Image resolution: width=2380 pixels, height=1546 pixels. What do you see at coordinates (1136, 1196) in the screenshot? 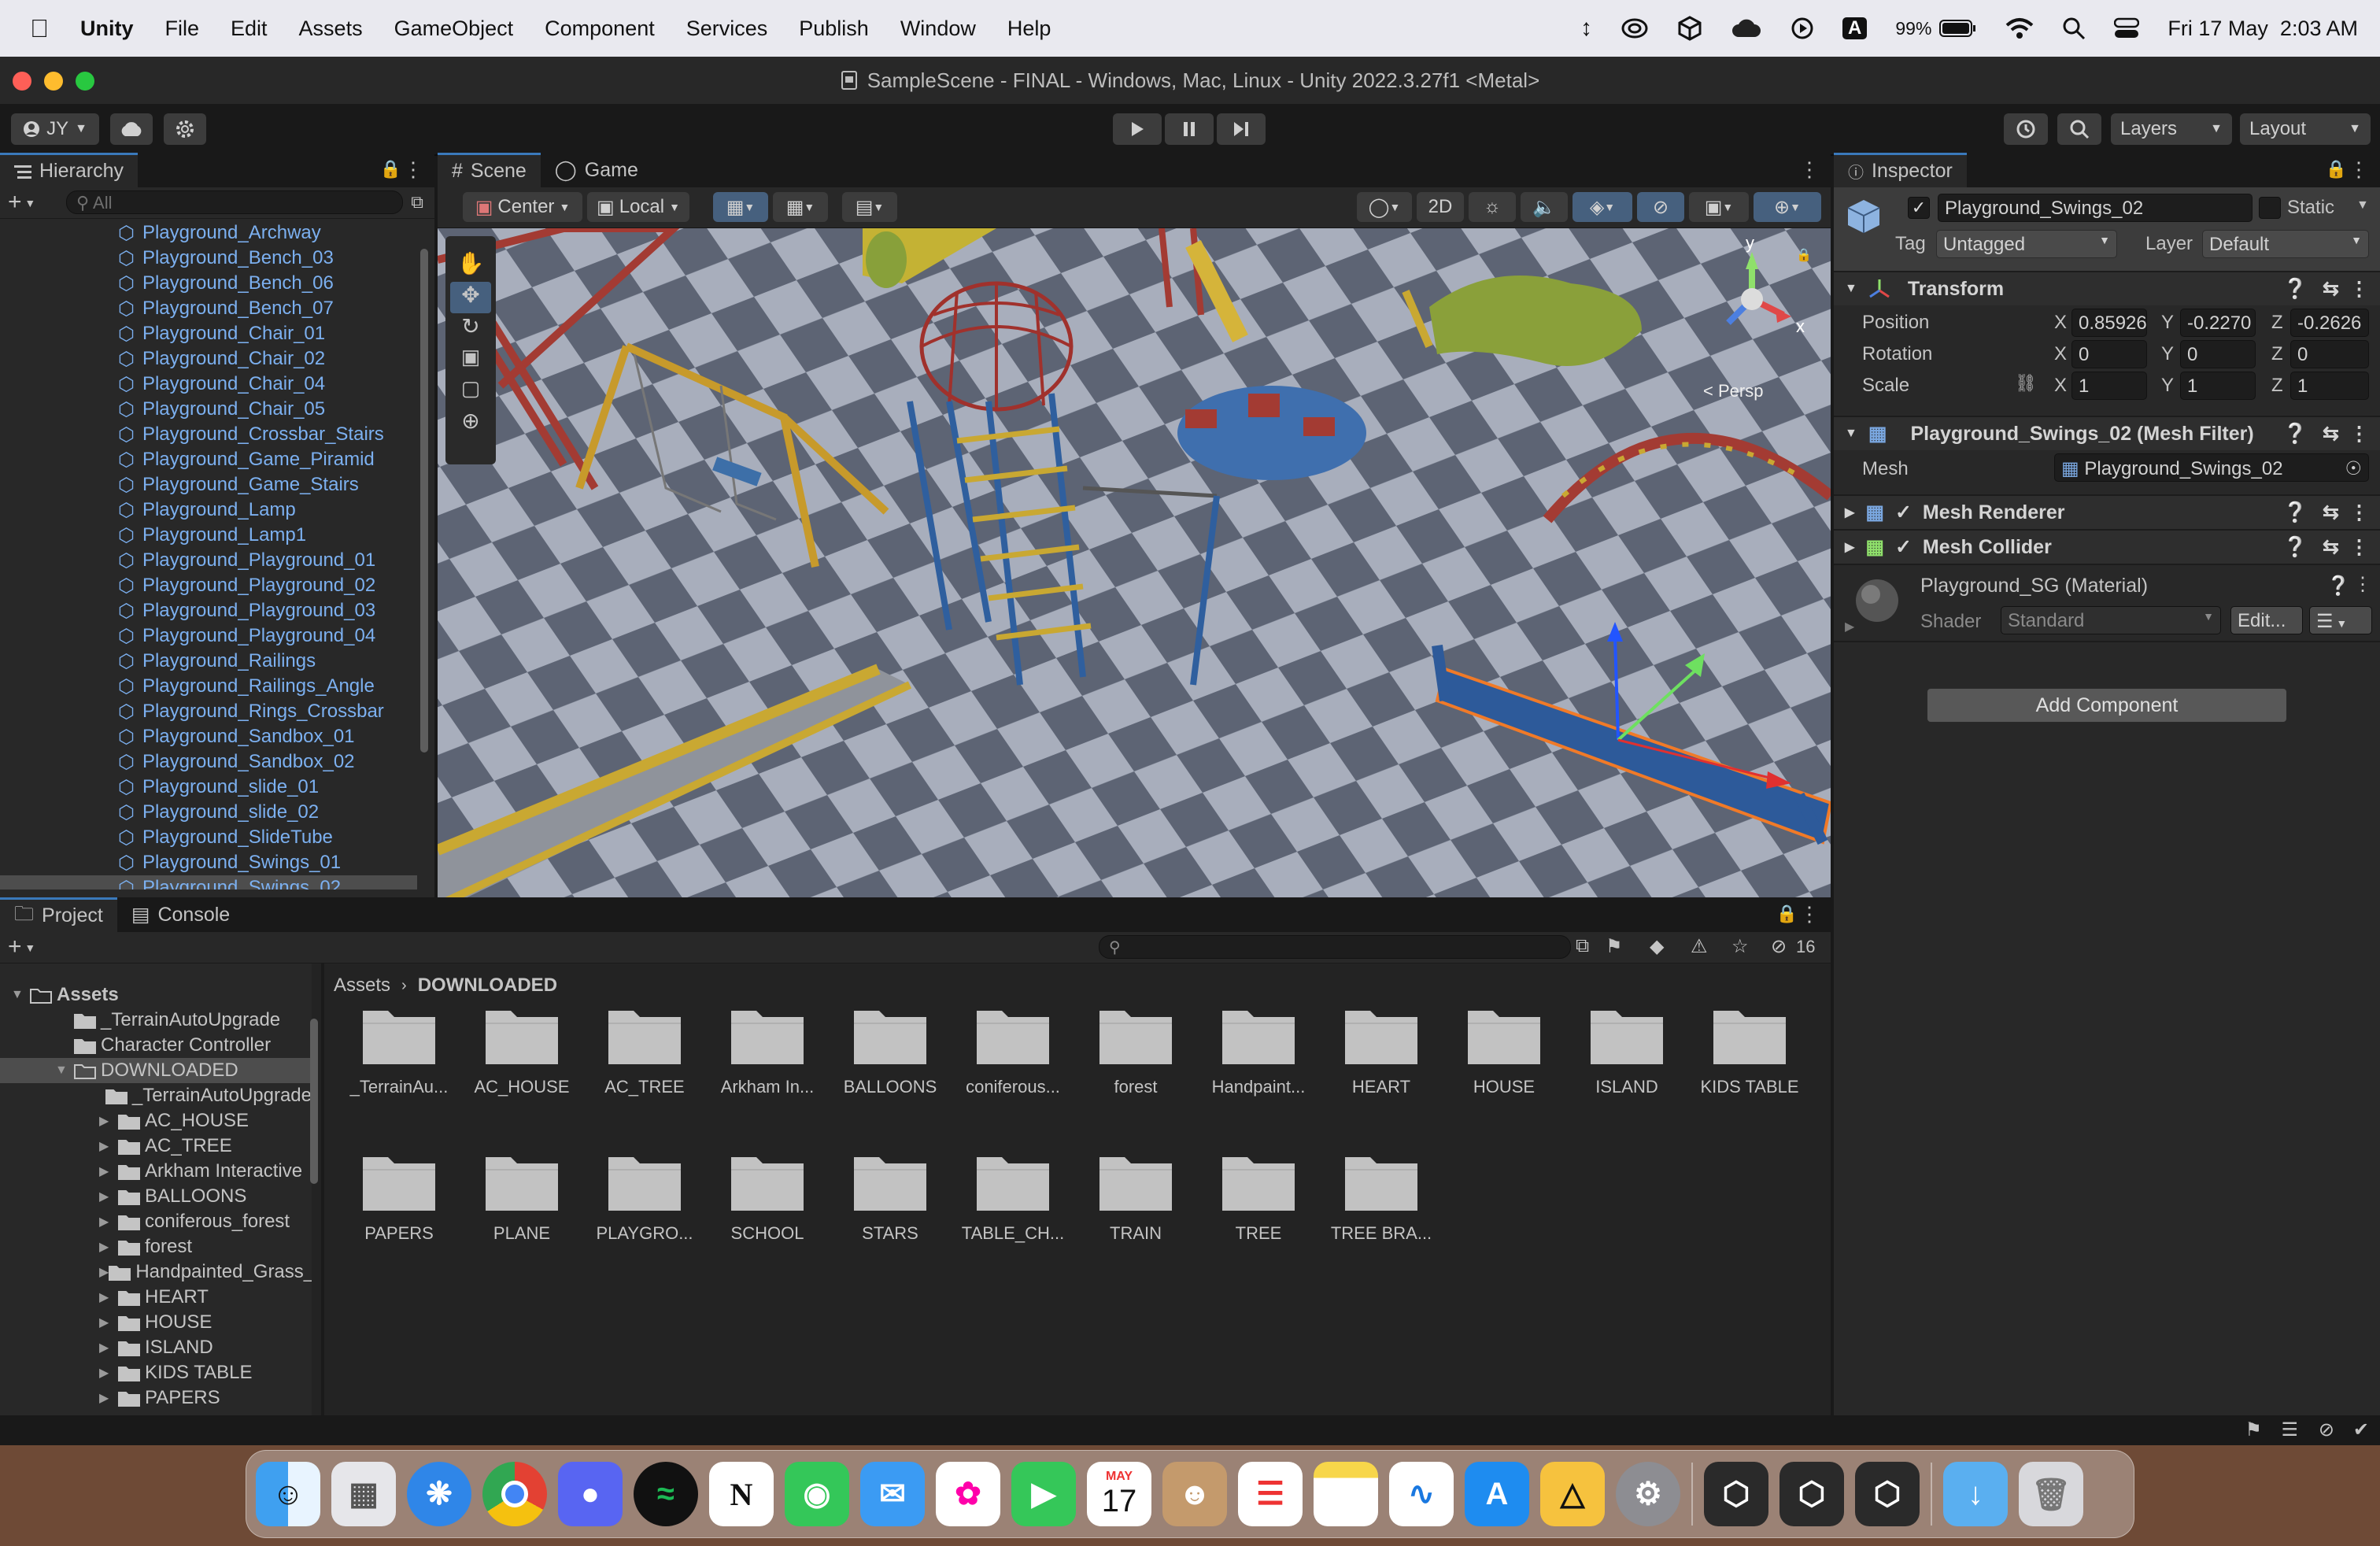
I see `folder-item: TRAIN` at bounding box center [1136, 1196].